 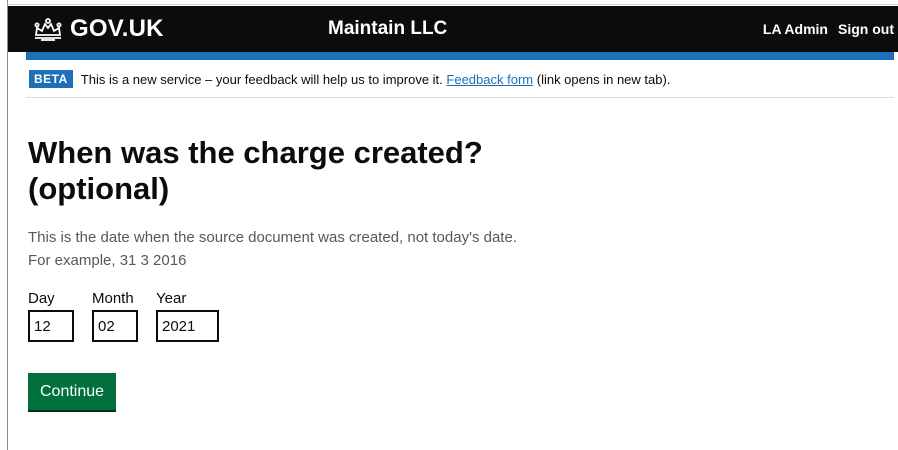 I want to click on year-item: Year, so click(x=187, y=316).